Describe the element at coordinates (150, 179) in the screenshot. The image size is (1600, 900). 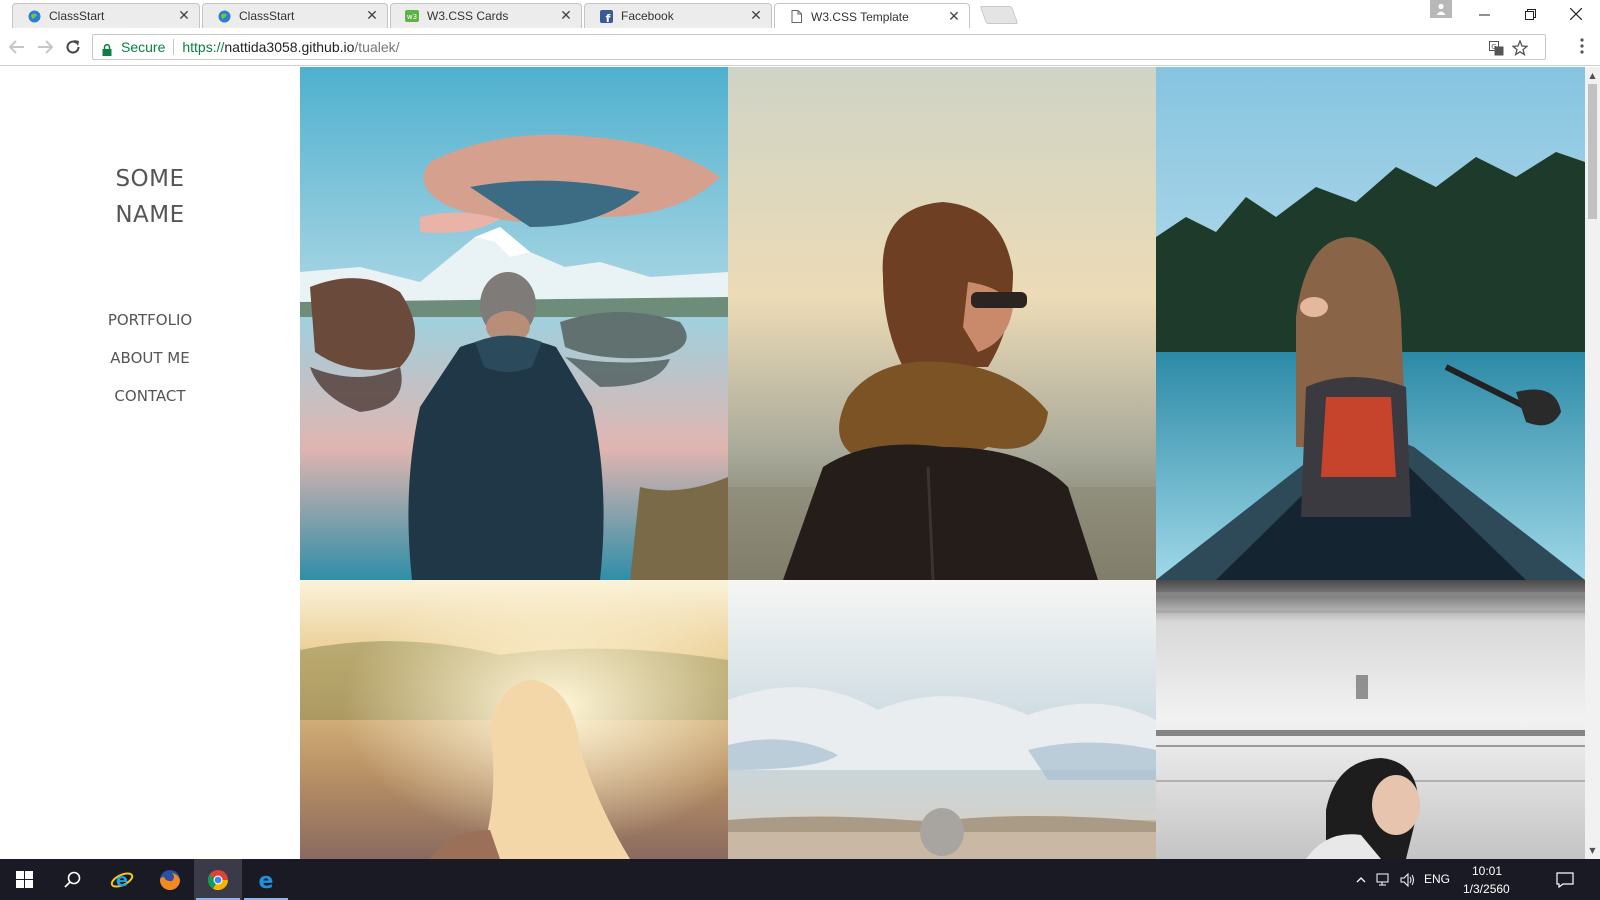
I see `site-name-line-1: SOME` at that location.